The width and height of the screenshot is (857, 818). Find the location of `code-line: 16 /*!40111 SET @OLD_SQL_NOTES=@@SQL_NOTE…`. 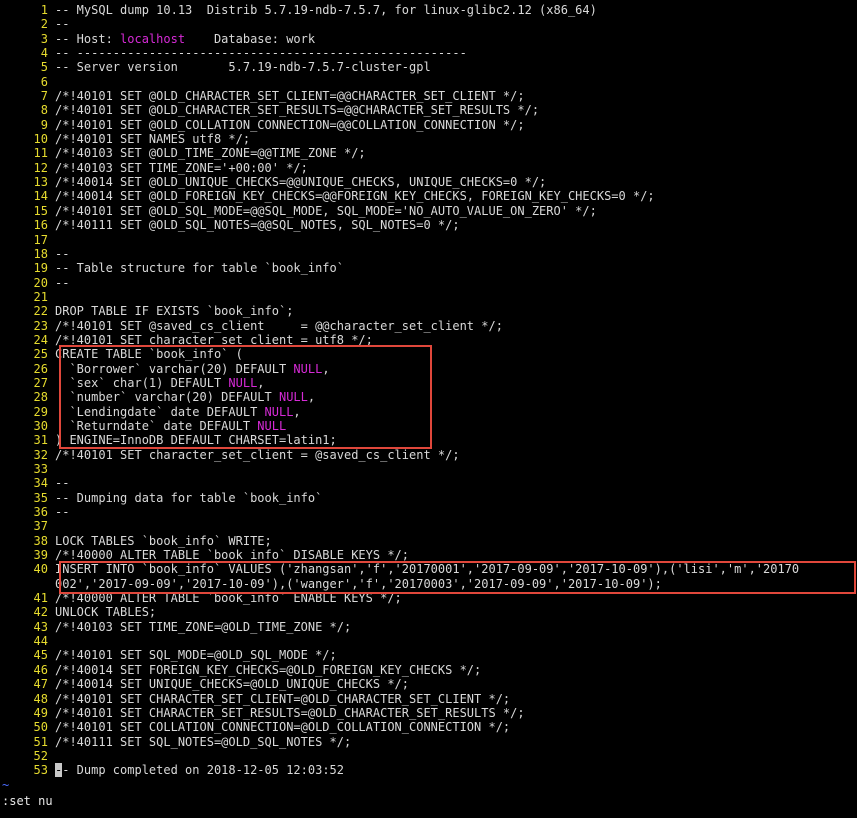

code-line: 16 /*!40111 SET @OLD_SQL_NOTES=@@SQL_NOTE… is located at coordinates (428, 225).